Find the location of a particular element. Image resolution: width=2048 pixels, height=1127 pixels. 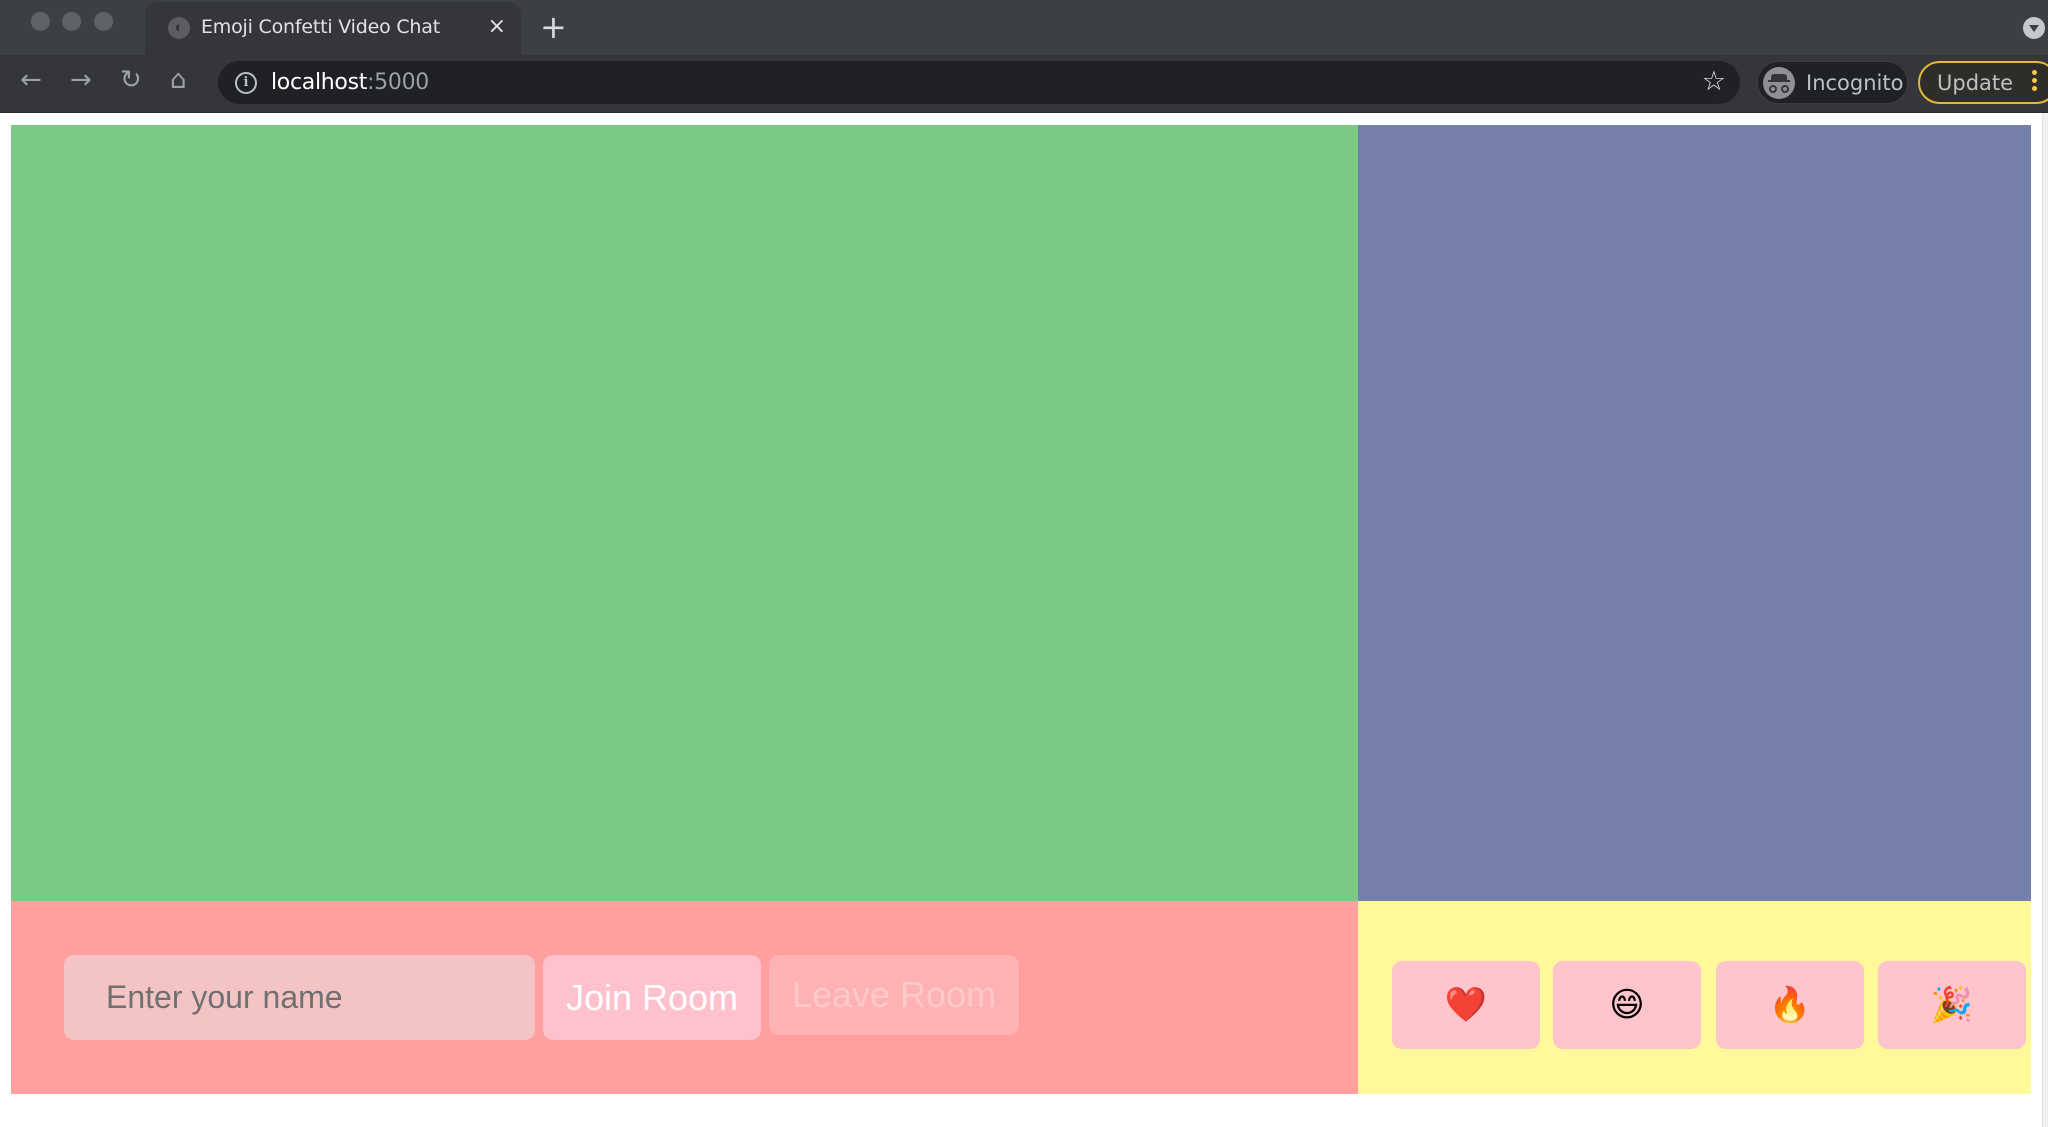

address-bar: i localhost:5000 ☆ is located at coordinates (979, 82).